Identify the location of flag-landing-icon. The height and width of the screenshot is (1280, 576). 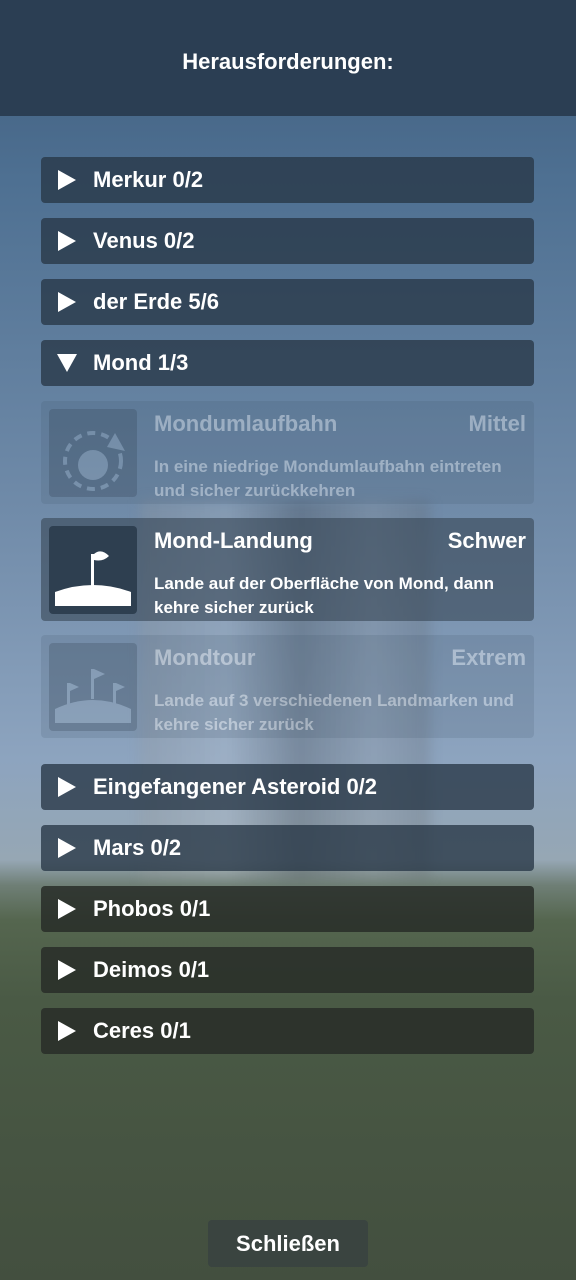
(93, 570).